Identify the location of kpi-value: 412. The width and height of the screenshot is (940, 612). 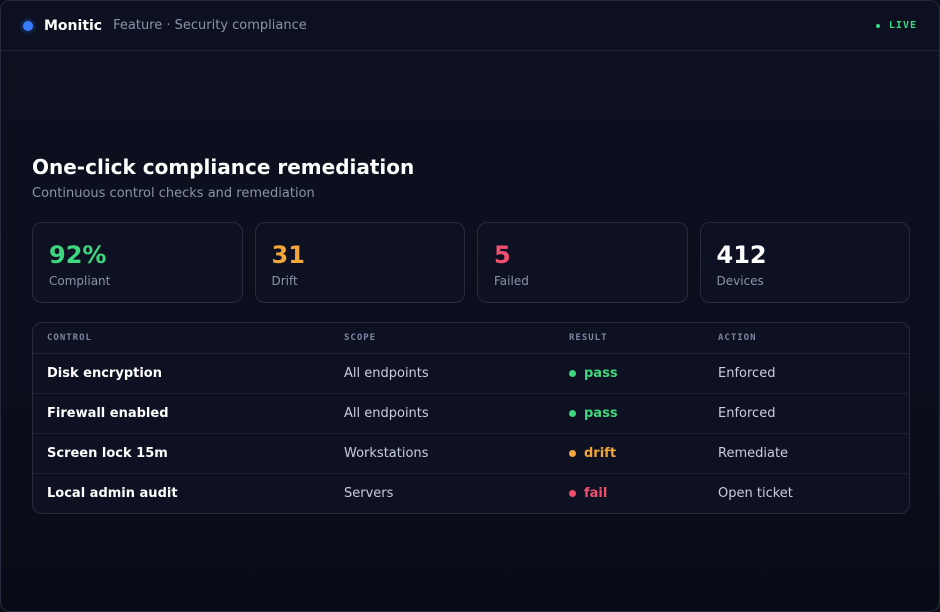
(741, 255).